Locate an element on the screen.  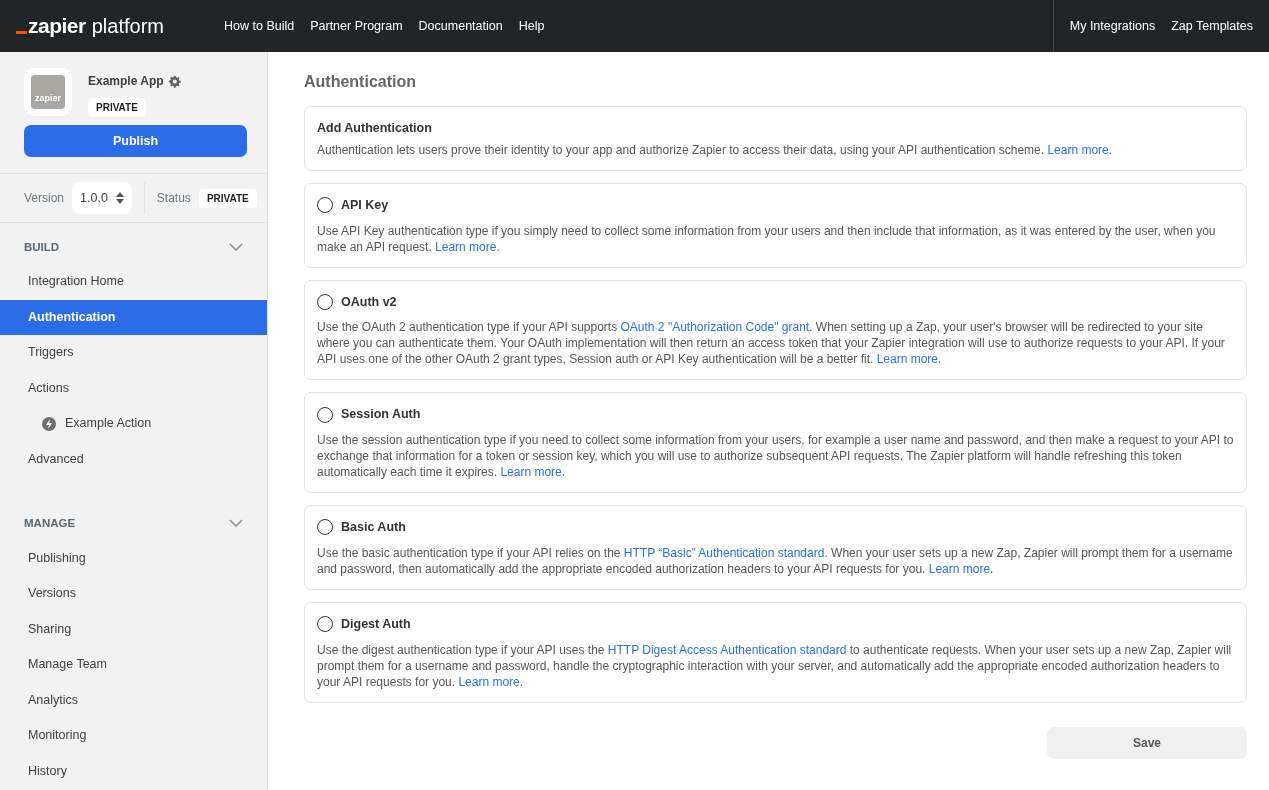
sidebar-item: Versions is located at coordinates (133, 594).